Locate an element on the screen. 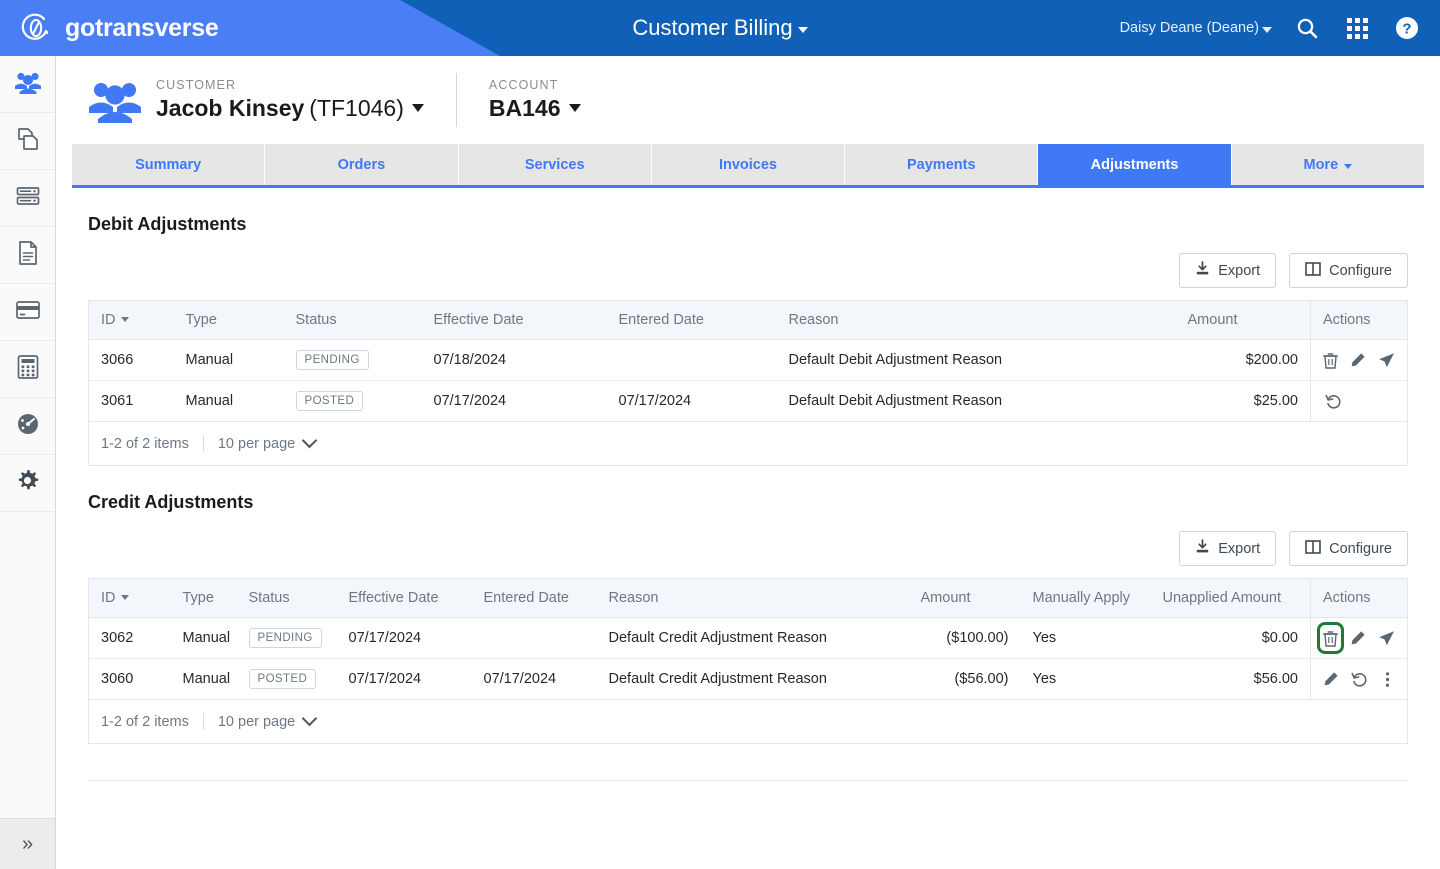 The height and width of the screenshot is (869, 1440). sidebar-item-billing is located at coordinates (27, 312).